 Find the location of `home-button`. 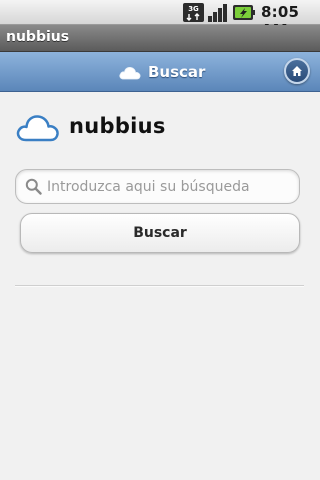

home-button is located at coordinates (297, 71).